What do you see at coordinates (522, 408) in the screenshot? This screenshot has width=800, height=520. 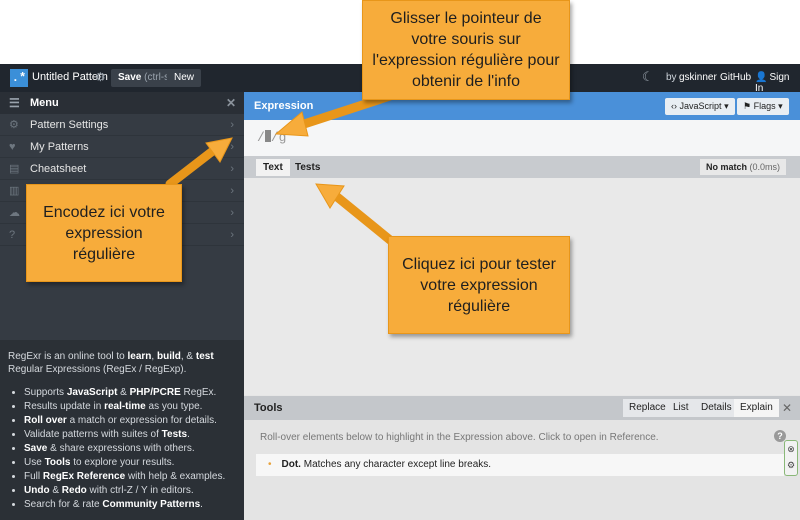 I see `tools-header: Tools Replace List Details Explain ✕` at bounding box center [522, 408].